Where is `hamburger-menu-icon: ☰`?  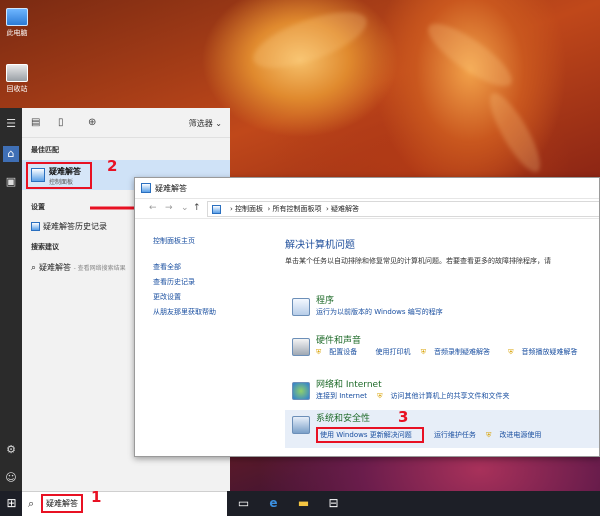 hamburger-menu-icon: ☰ is located at coordinates (11, 124).